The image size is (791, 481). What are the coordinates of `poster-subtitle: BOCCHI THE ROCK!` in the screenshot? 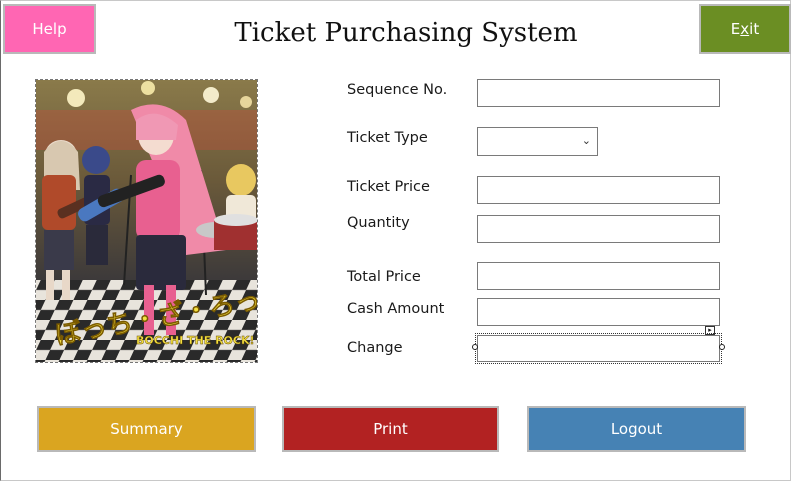 It's located at (195, 340).